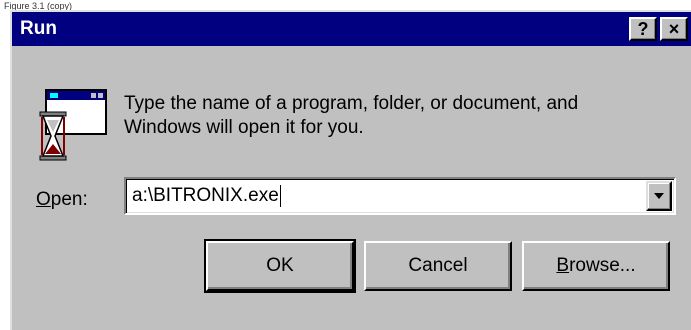  What do you see at coordinates (351, 29) in the screenshot?
I see `title-bar: Run ? ×` at bounding box center [351, 29].